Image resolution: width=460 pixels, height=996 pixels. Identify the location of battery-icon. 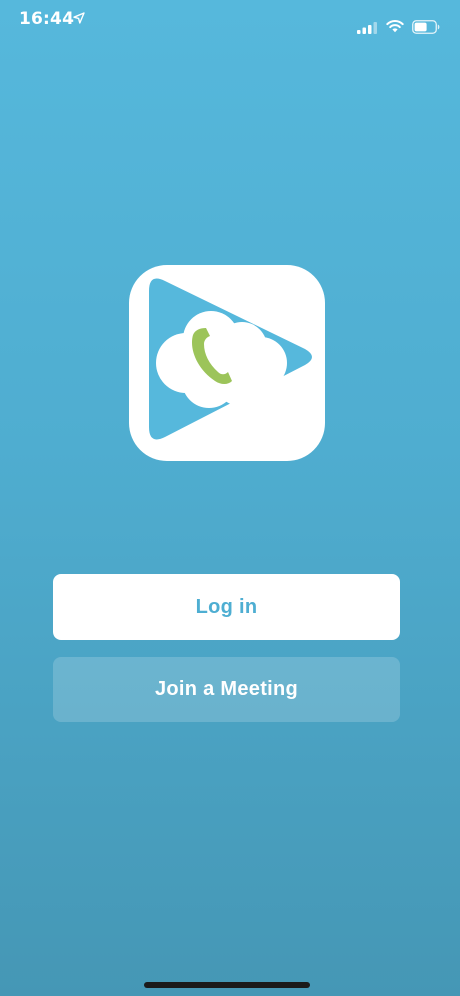
(426, 27).